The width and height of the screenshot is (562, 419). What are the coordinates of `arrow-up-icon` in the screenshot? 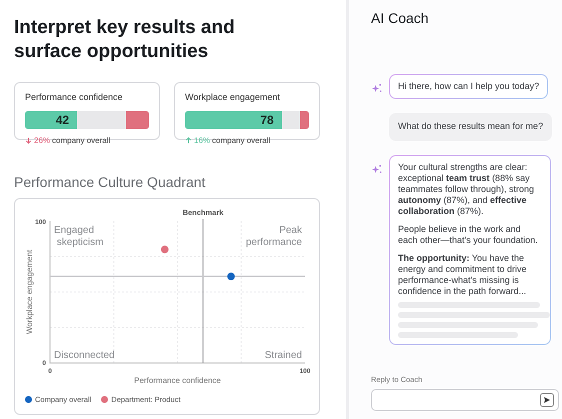 It's located at (188, 140).